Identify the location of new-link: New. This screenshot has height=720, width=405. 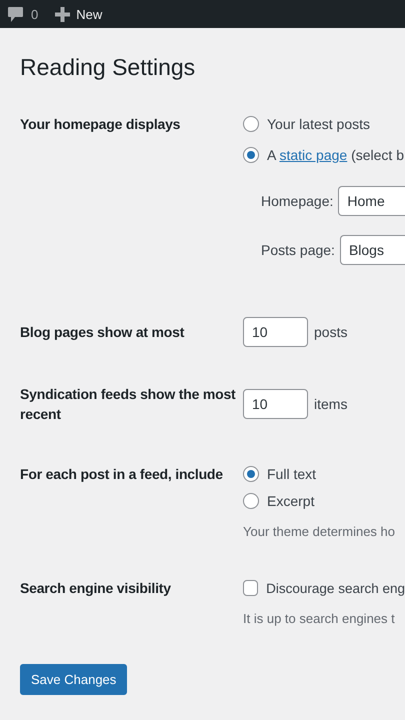
(89, 14).